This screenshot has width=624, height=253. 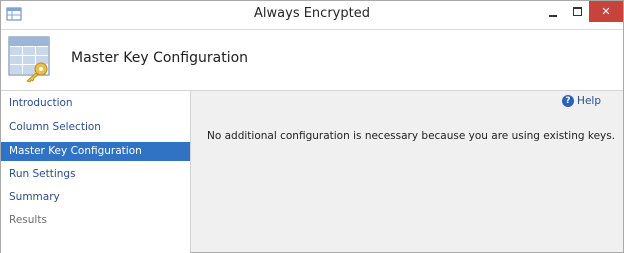 What do you see at coordinates (28, 220) in the screenshot?
I see `nav-item-results: Results` at bounding box center [28, 220].